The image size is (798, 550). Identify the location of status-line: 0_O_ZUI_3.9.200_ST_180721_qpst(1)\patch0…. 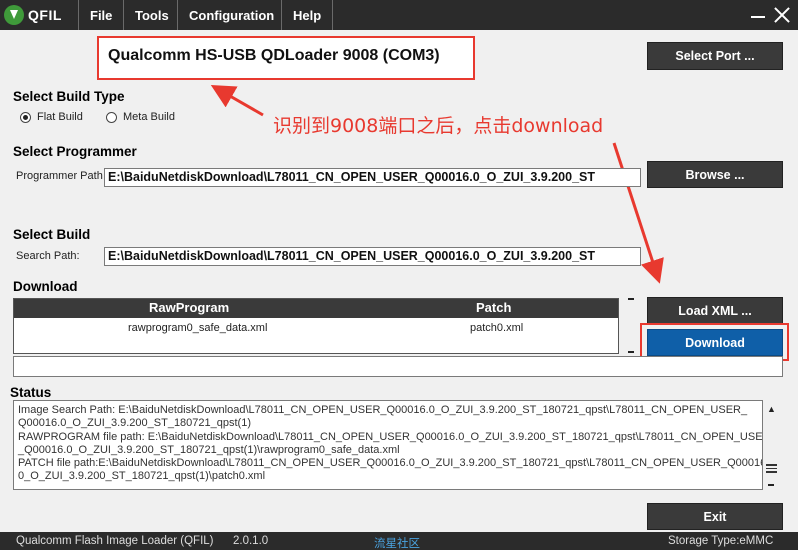
(142, 476).